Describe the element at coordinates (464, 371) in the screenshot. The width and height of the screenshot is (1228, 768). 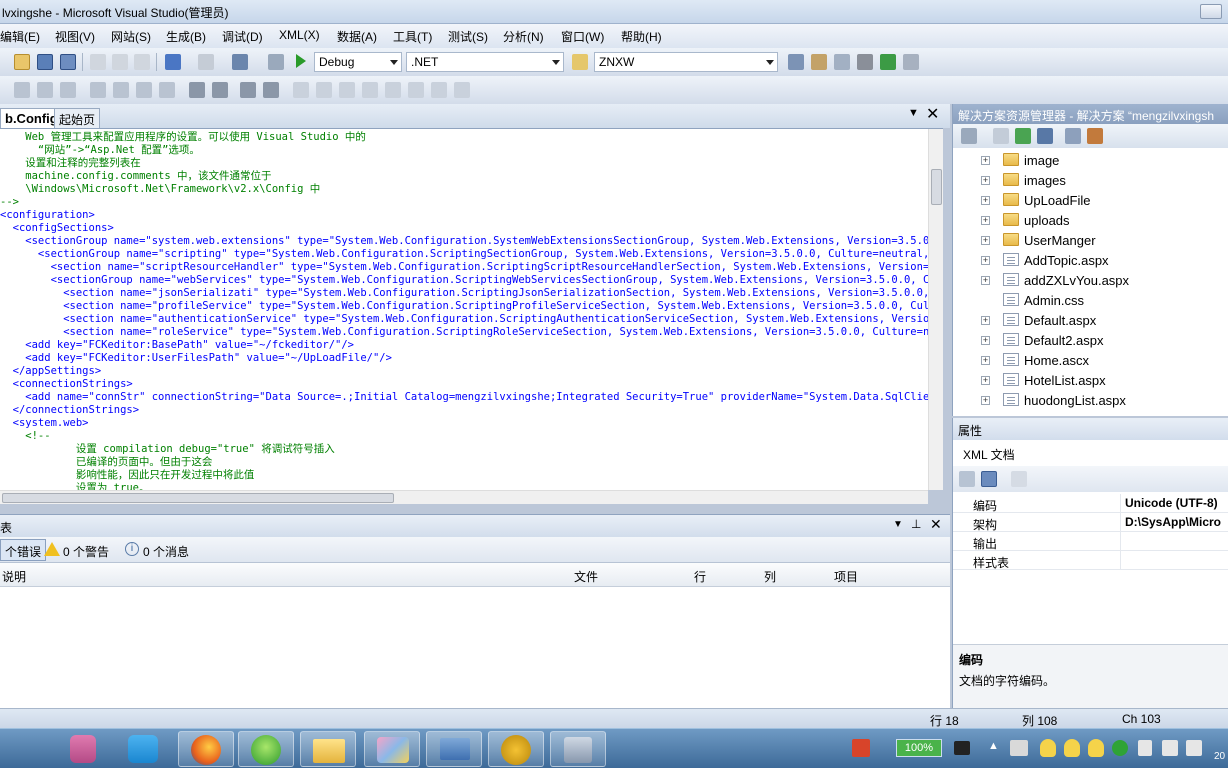
I see `code-line: </appSettings>` at that location.